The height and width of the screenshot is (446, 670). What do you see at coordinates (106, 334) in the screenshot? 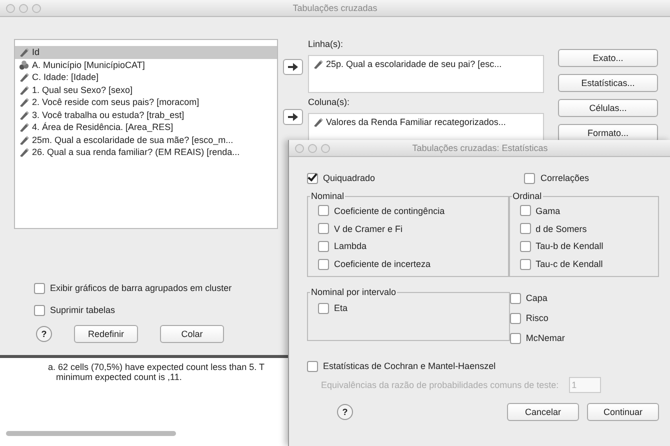
I see `dialog-button: Redefinir` at bounding box center [106, 334].